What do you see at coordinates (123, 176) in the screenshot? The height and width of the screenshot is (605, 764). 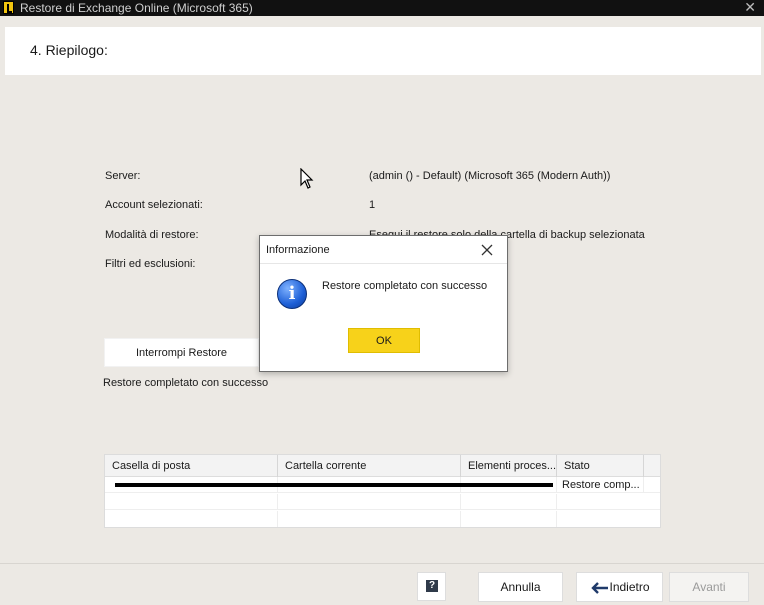 I see `server-label: Server:` at bounding box center [123, 176].